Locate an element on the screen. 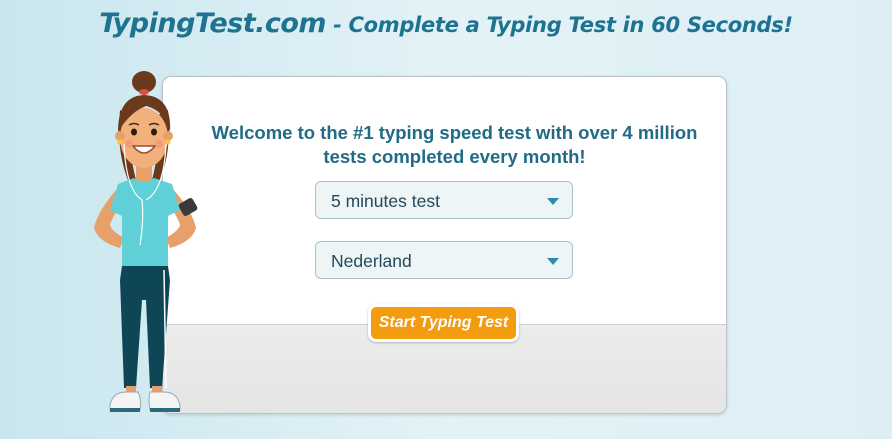  start-typing-test-button: Start Typing Test is located at coordinates (443, 323).